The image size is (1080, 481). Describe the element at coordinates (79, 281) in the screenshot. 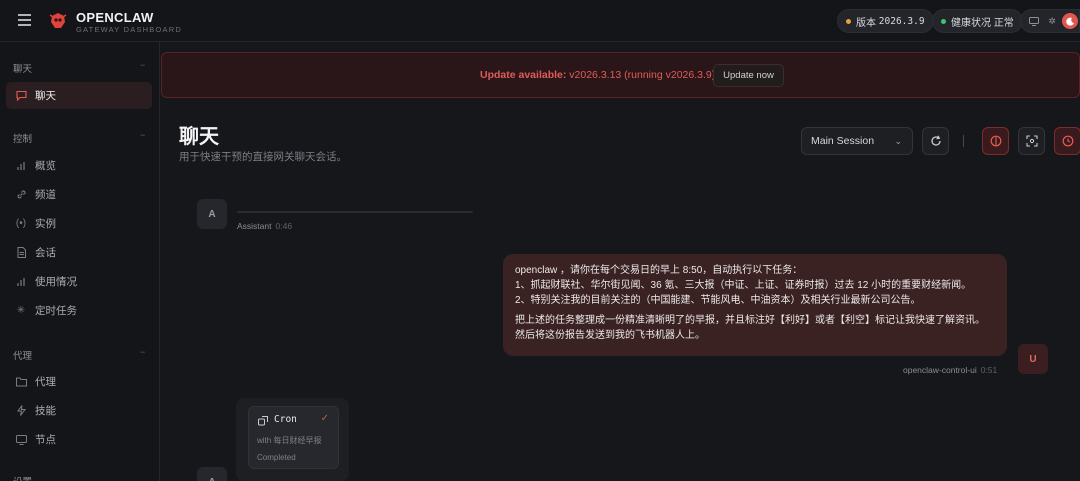

I see `sidebar-item-usage: 使用情况` at that location.